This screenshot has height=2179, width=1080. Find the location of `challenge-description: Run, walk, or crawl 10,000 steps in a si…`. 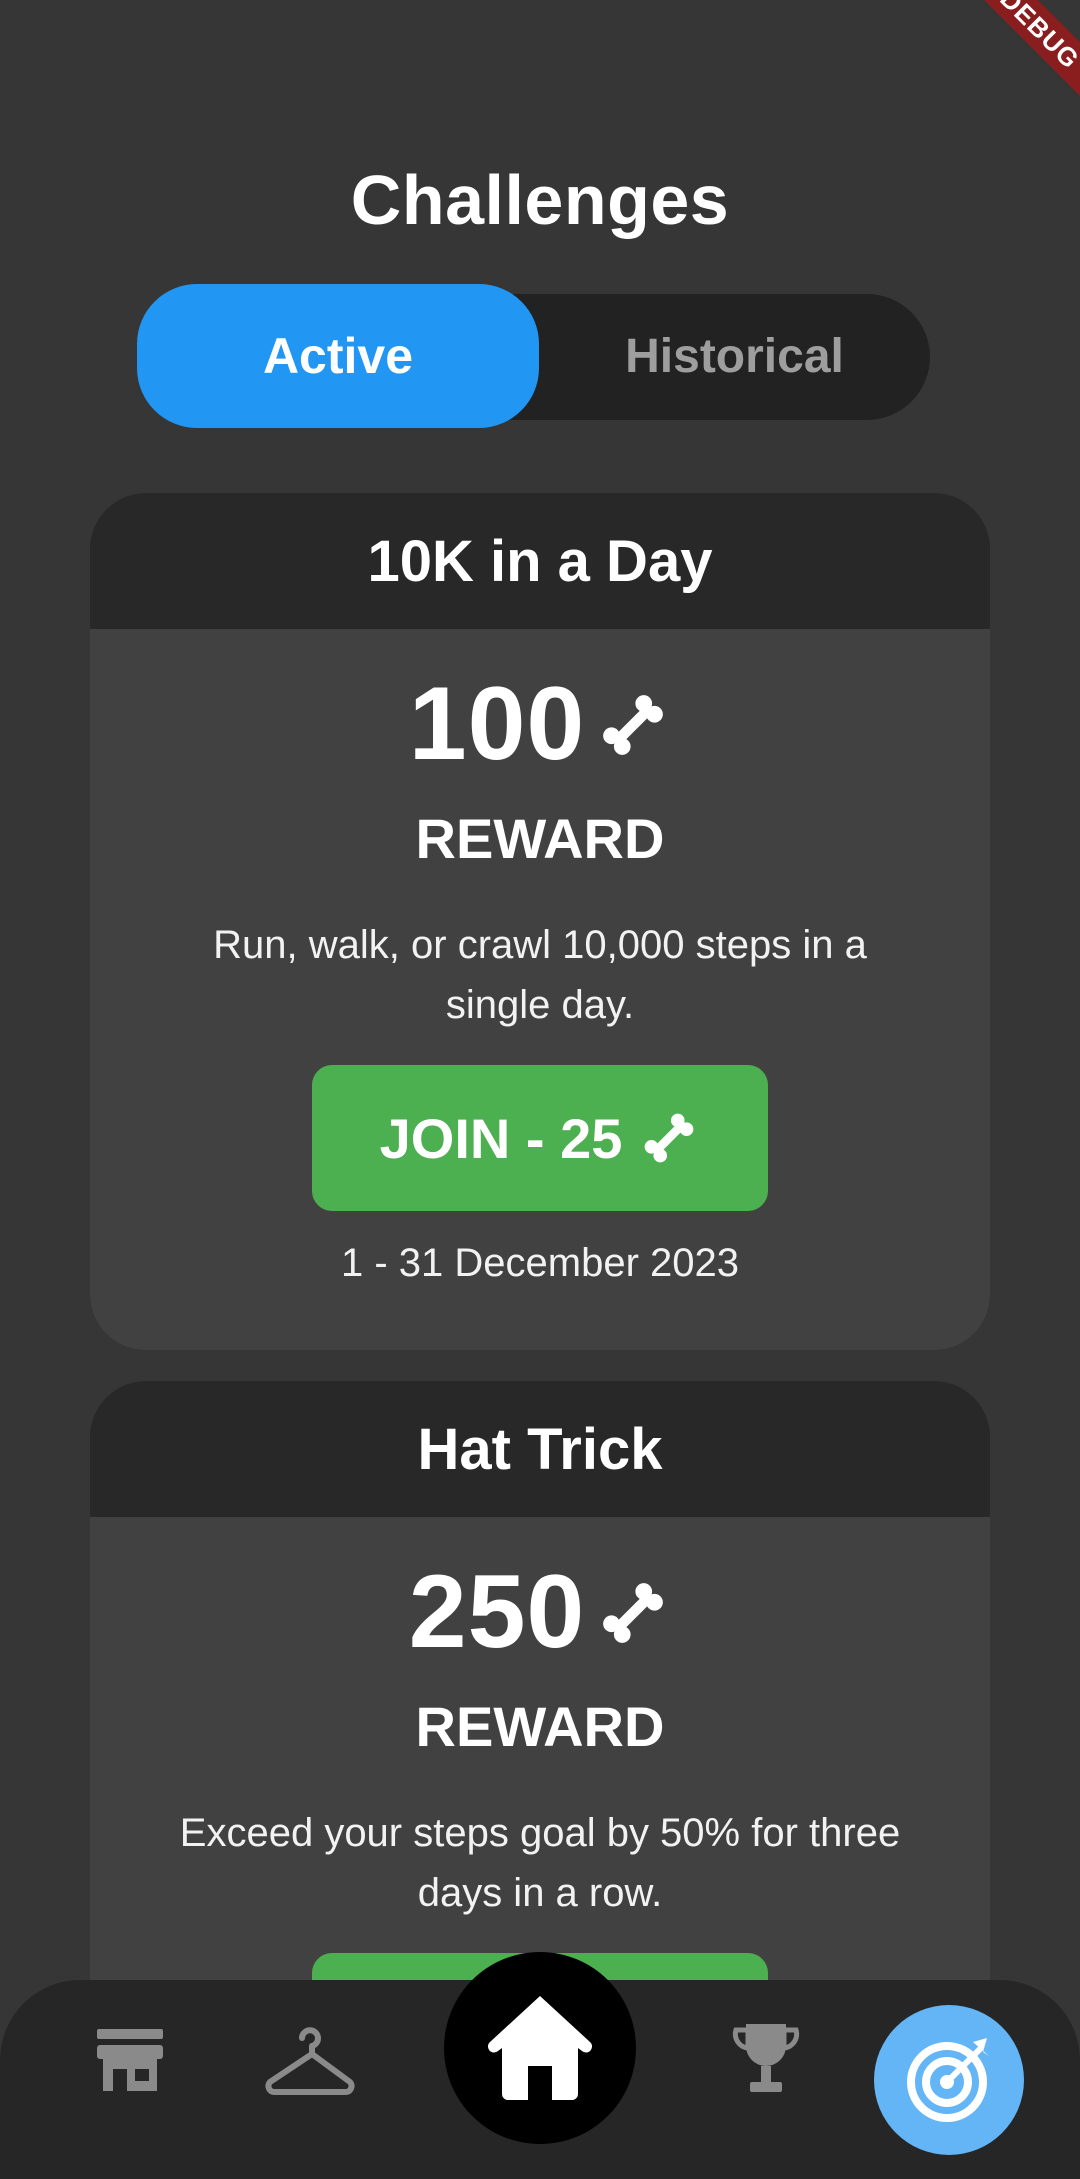

challenge-description: Run, walk, or crawl 10,000 steps in a si… is located at coordinates (540, 975).